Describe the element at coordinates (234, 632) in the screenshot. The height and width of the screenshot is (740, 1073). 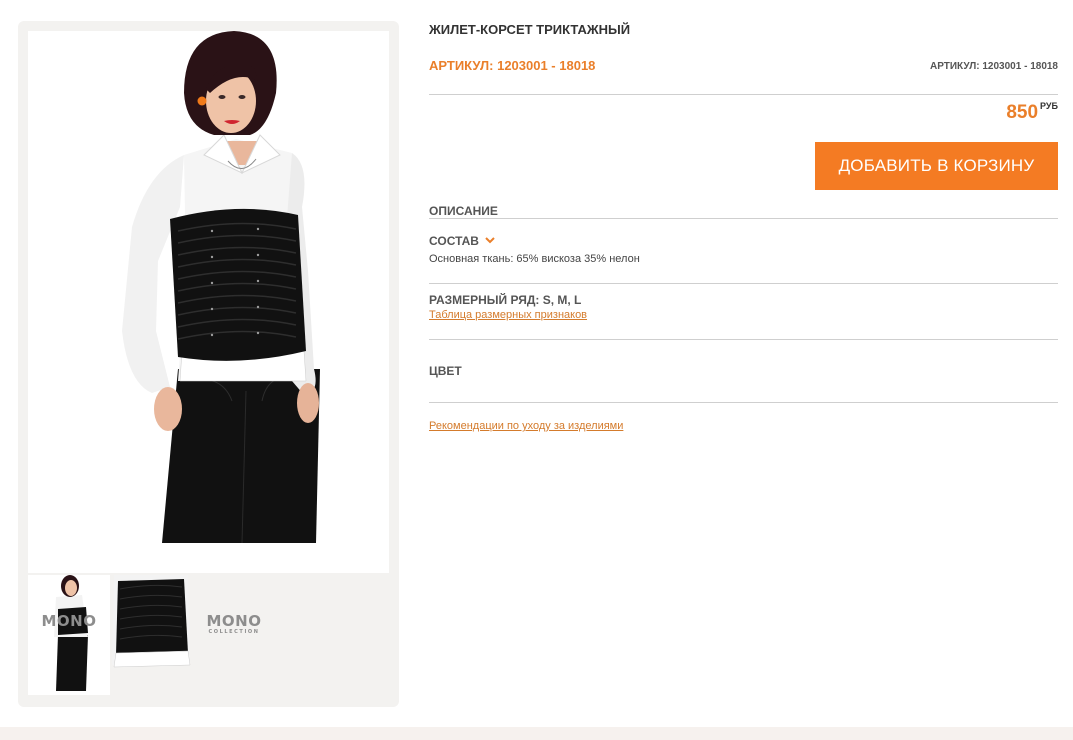
I see `logo-subtext: COLLECTION` at that location.